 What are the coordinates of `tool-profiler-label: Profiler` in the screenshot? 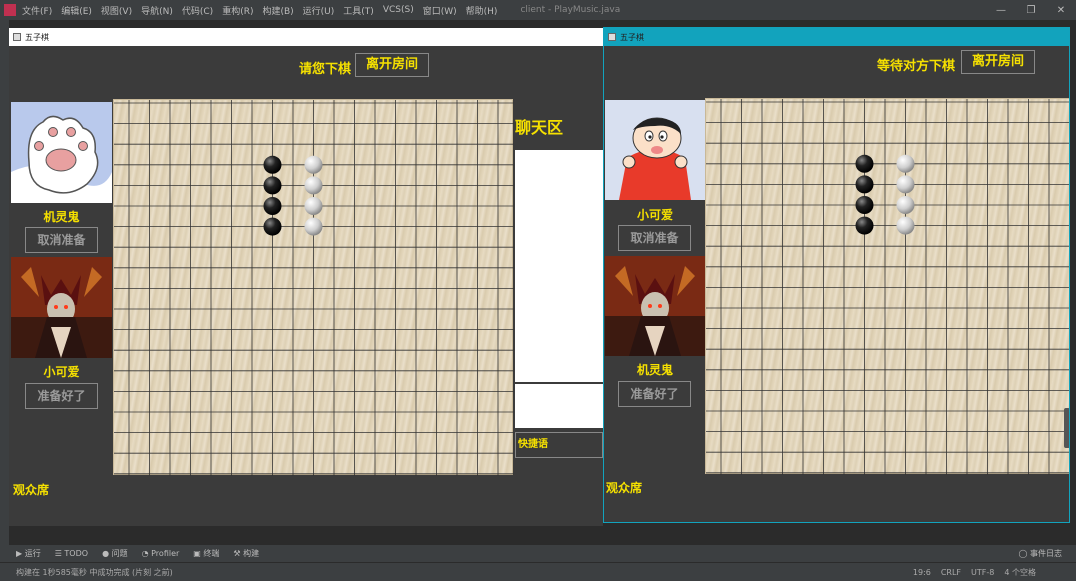 It's located at (165, 553).